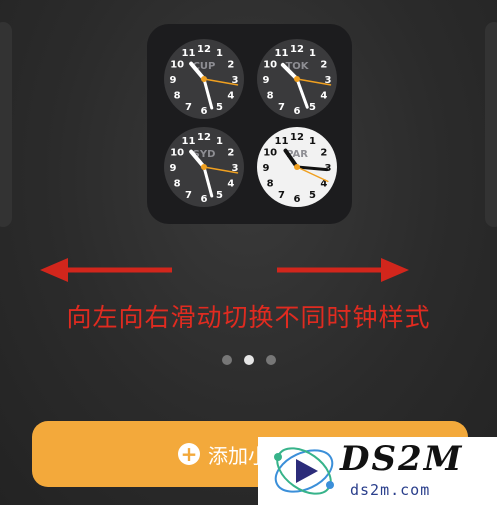  I want to click on watermark-logo-icon, so click(304, 471).